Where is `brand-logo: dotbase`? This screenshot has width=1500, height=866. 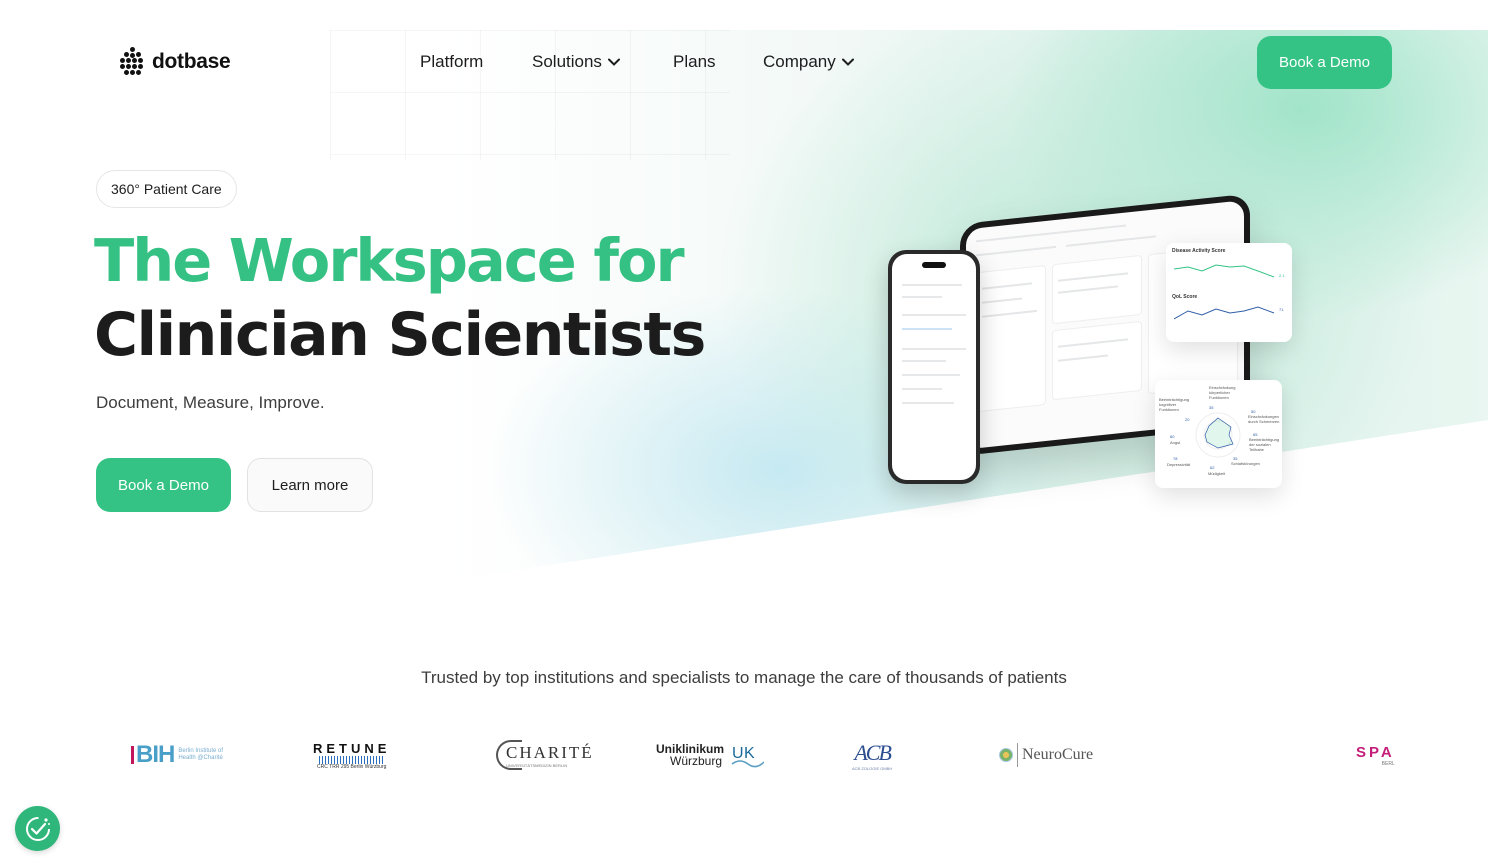
brand-logo: dotbase is located at coordinates (175, 62).